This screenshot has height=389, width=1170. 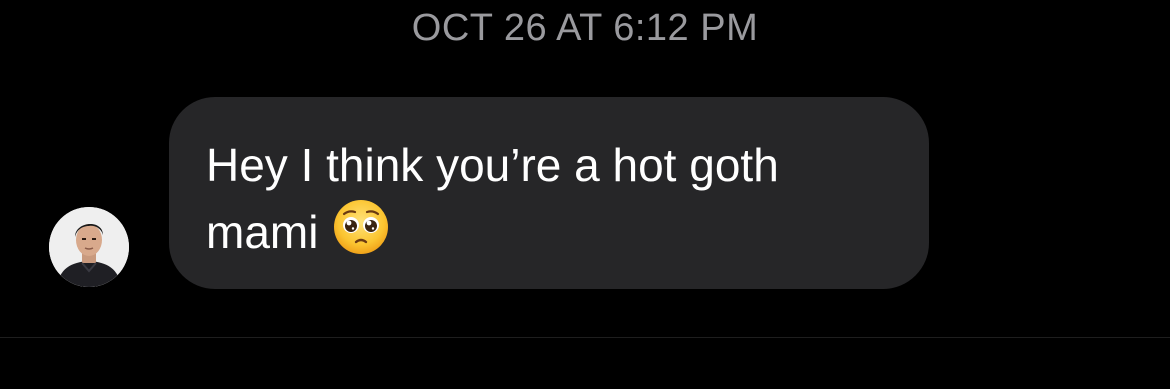 I want to click on avatar-photo-icon, so click(x=89, y=247).